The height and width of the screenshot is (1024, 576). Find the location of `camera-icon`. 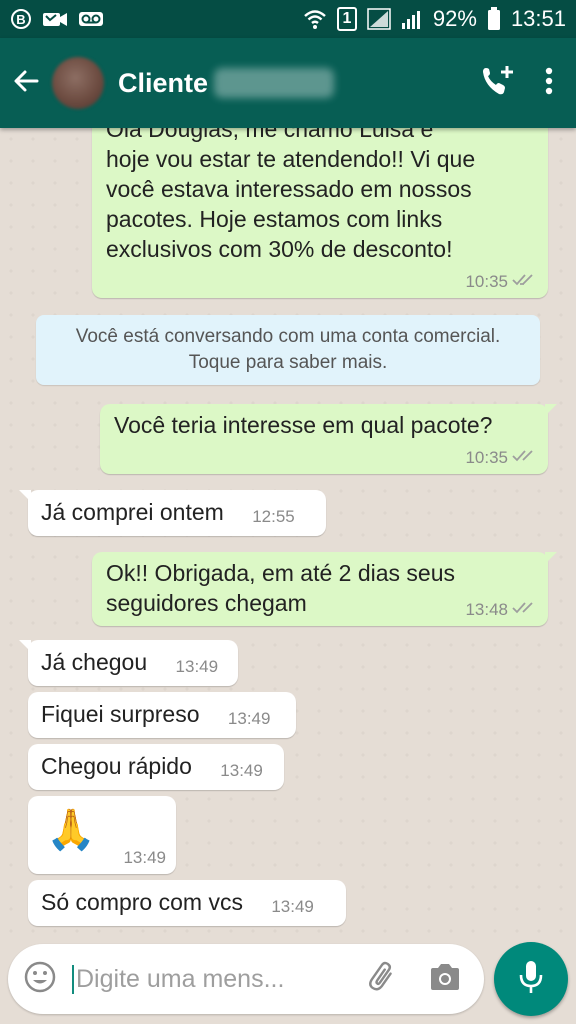

camera-icon is located at coordinates (445, 979).